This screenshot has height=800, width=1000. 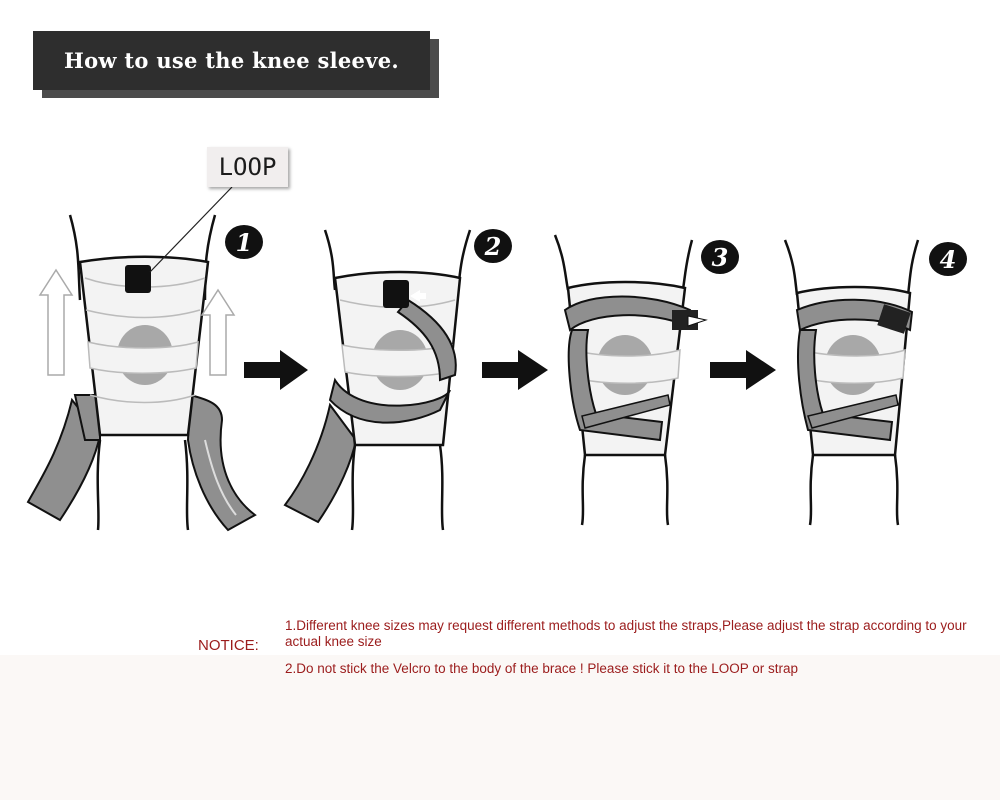 I want to click on step-number: 2, so click(x=493, y=246).